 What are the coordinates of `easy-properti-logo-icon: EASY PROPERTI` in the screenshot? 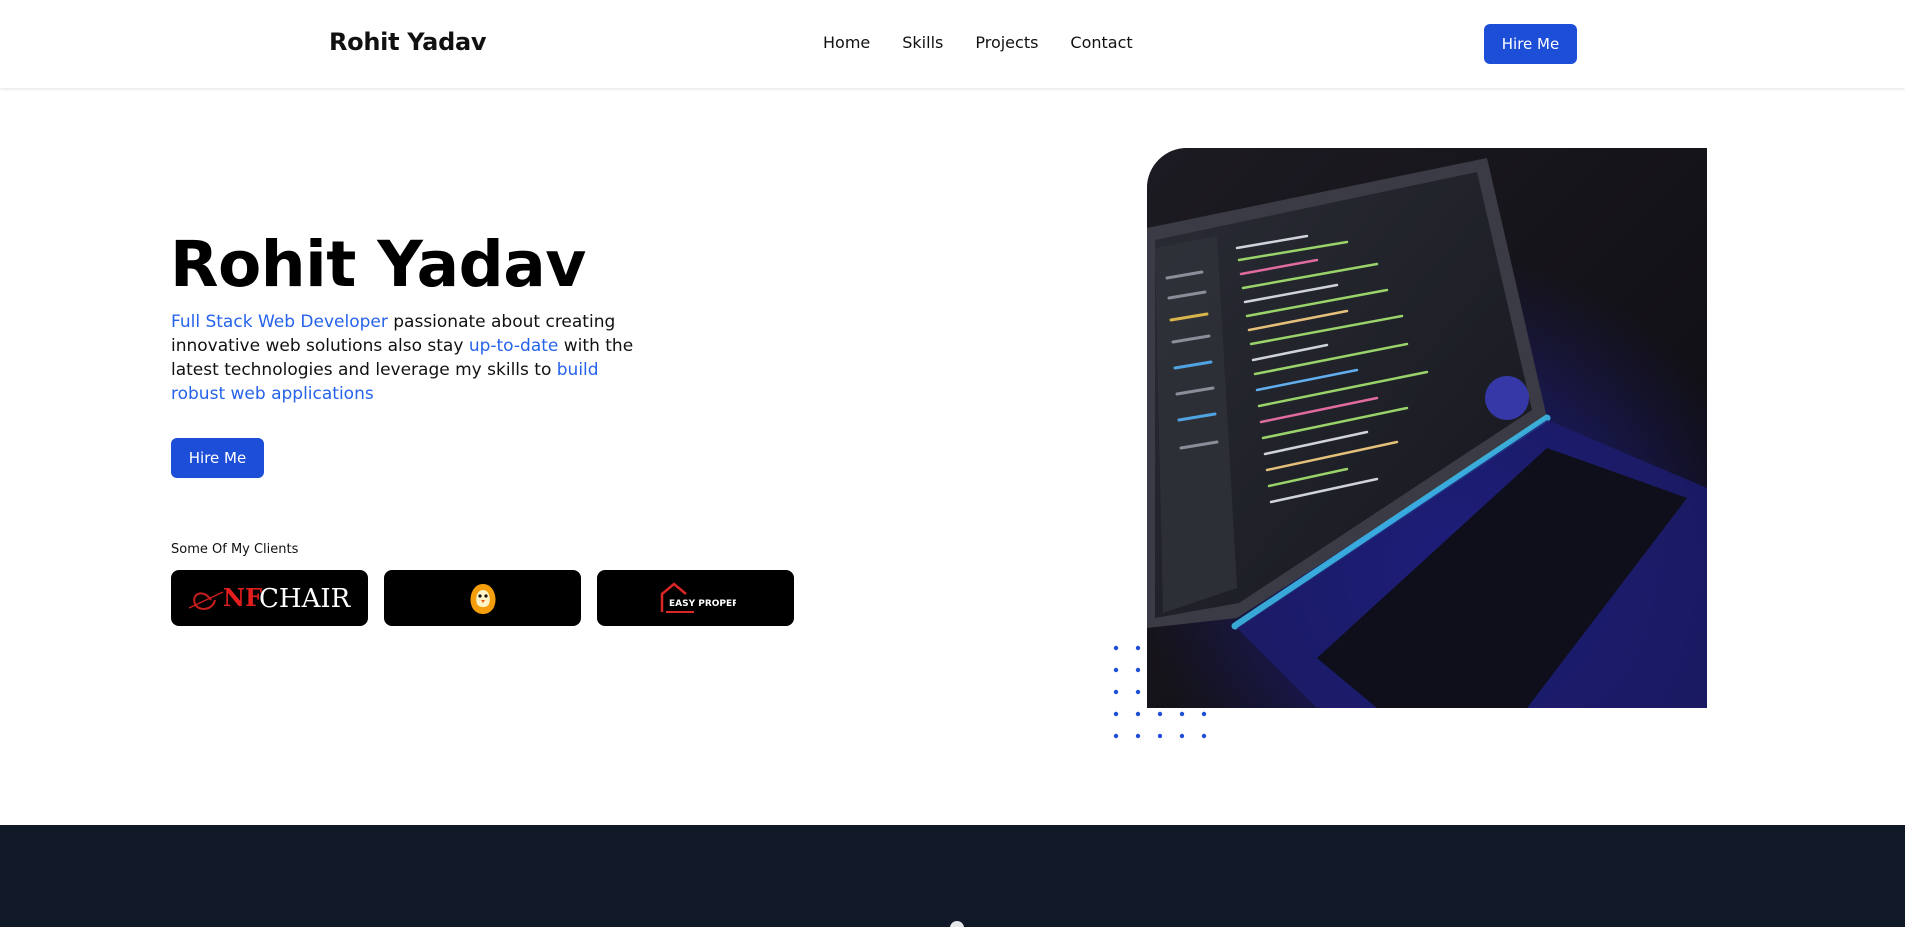 It's located at (698, 597).